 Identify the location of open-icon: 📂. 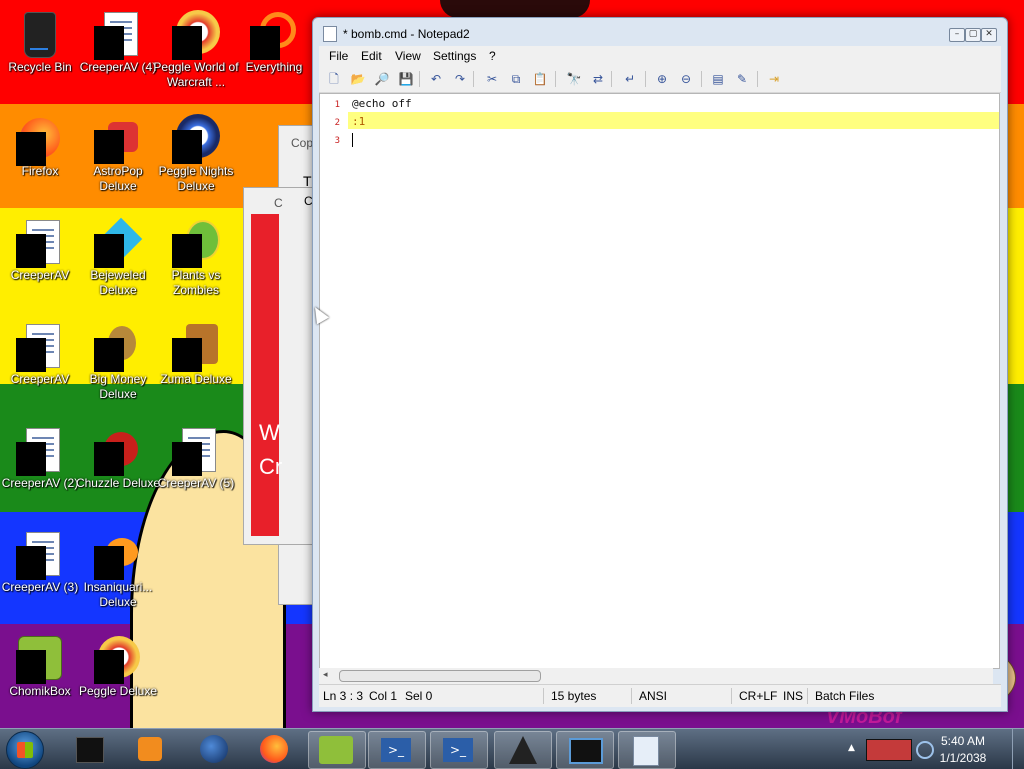
(358, 79).